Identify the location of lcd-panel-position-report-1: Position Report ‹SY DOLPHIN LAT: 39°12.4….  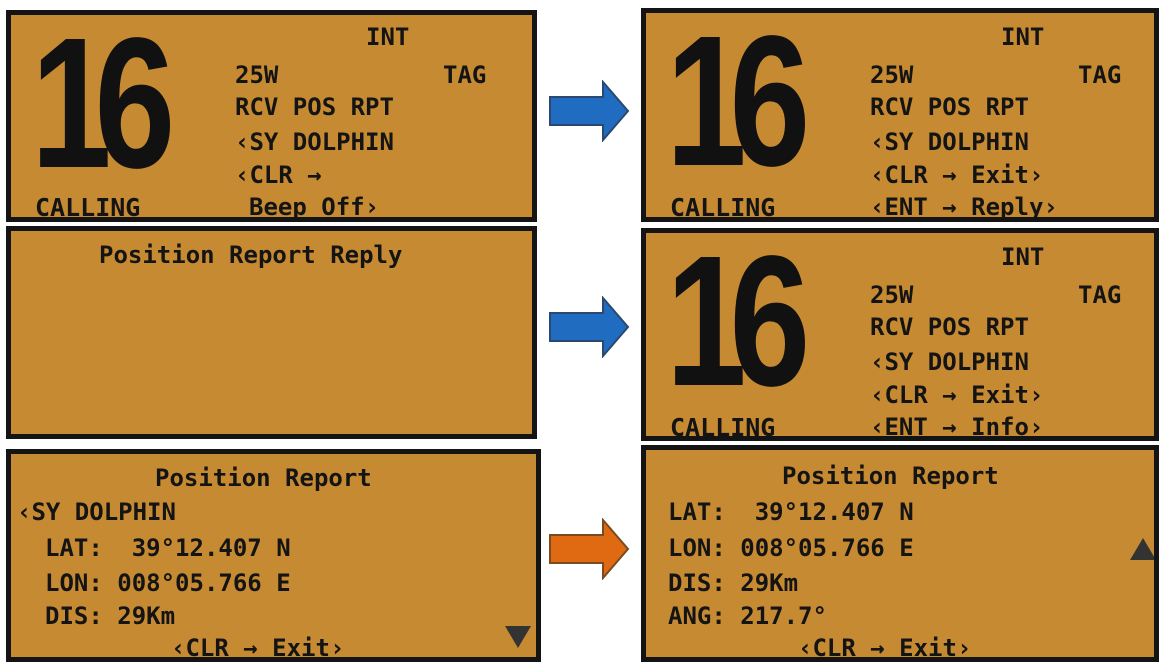
(273, 555).